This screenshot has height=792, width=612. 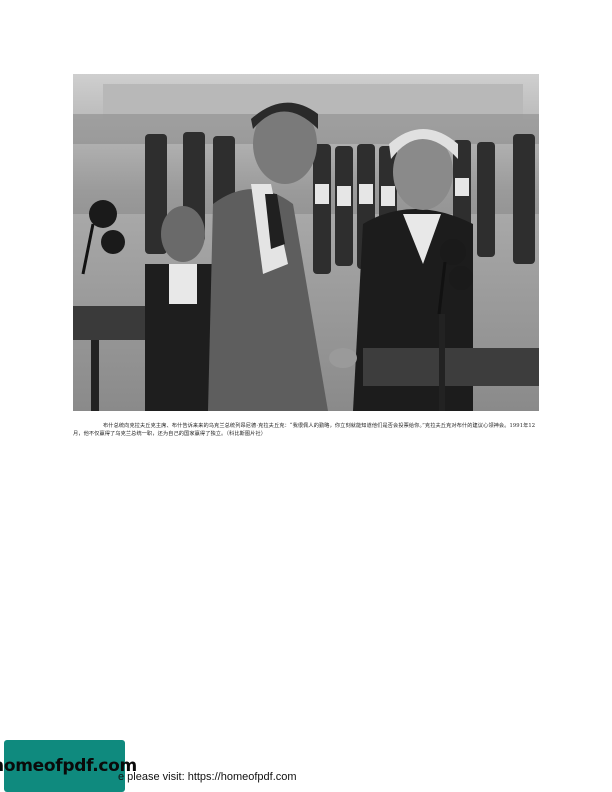 I want to click on site-logo-text: homeofpdf.com, so click(x=68, y=766).